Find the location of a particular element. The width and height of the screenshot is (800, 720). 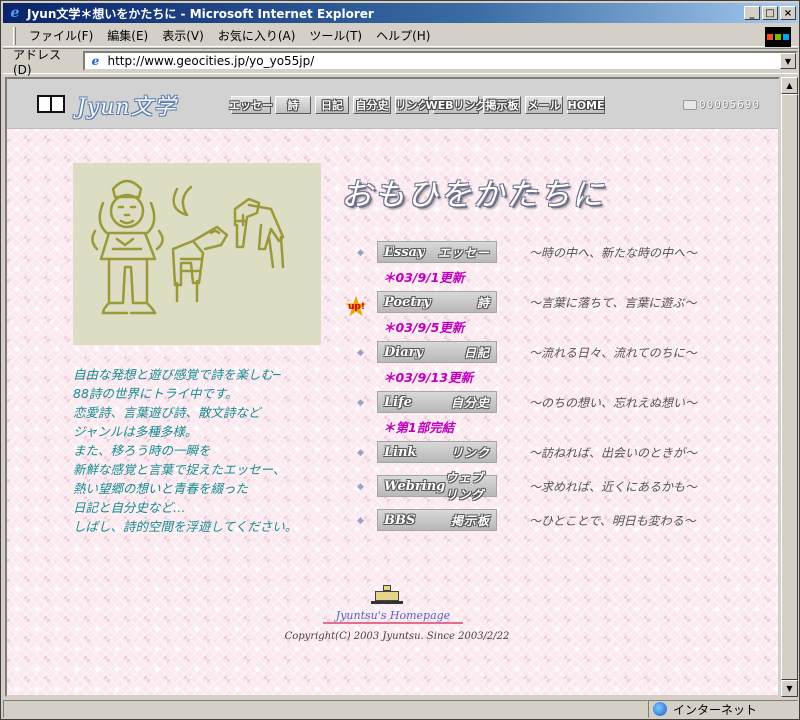

nav-essay: エッセー is located at coordinates (251, 105).